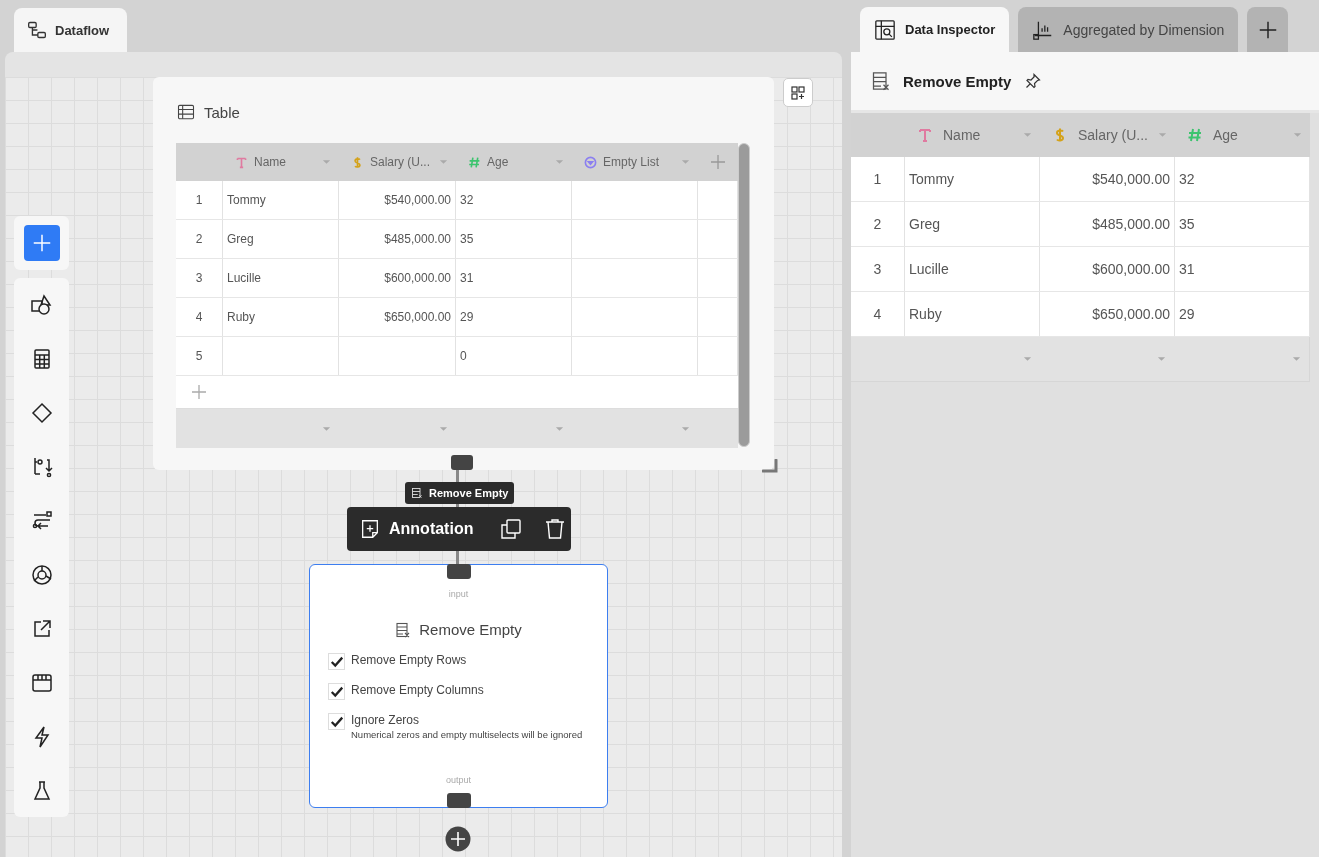 This screenshot has height=857, width=1319. I want to click on add-node-button, so click(458, 839).